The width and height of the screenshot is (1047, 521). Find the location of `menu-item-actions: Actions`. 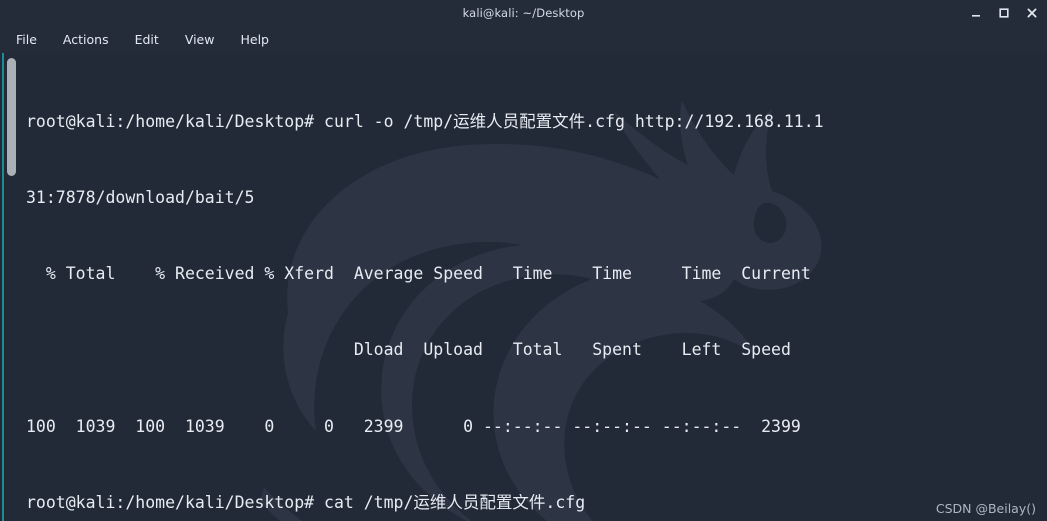

menu-item-actions: Actions is located at coordinates (86, 39).